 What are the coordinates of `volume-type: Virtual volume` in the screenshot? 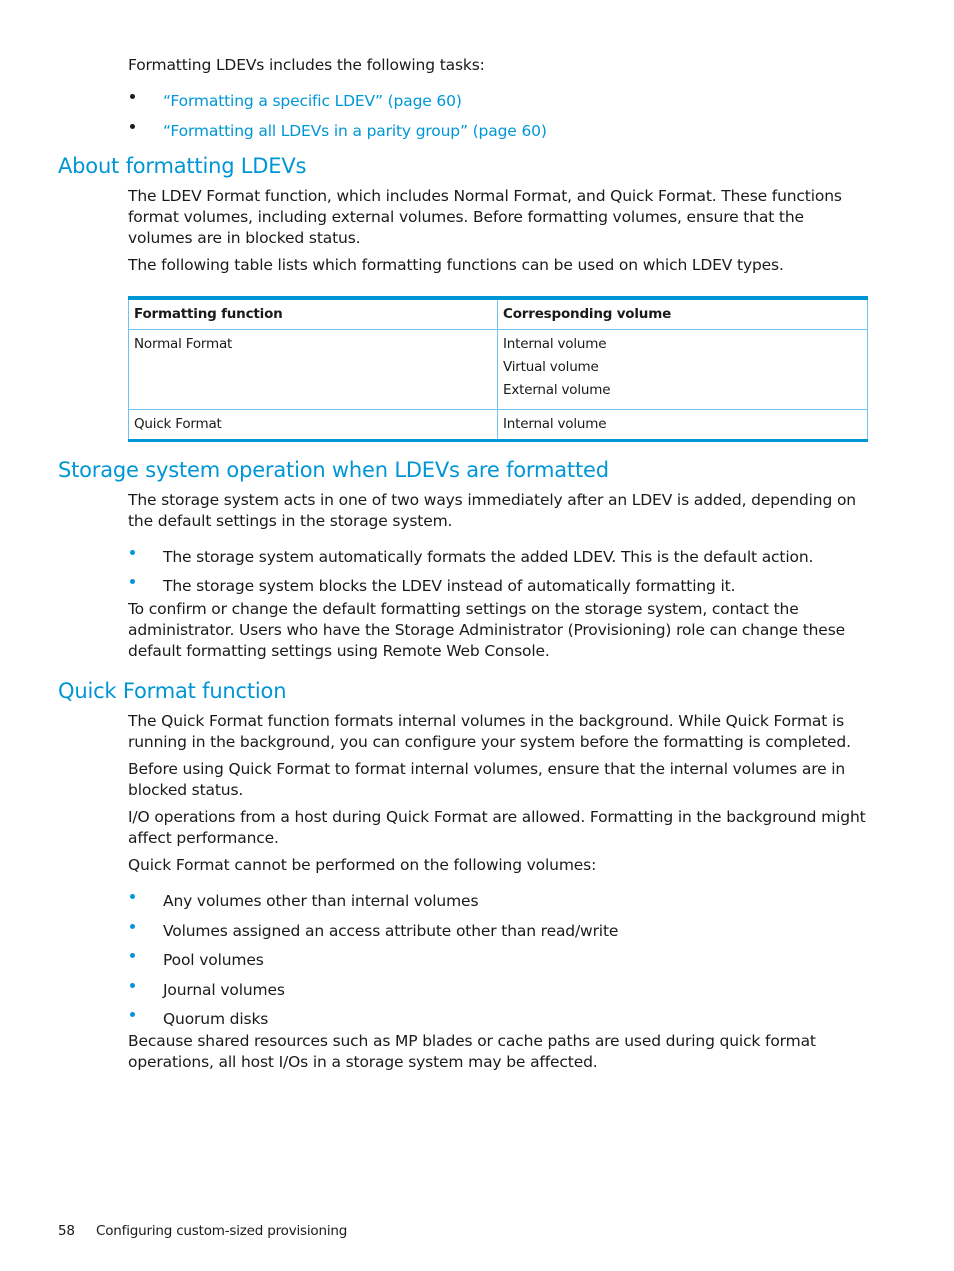 It's located at (551, 367).